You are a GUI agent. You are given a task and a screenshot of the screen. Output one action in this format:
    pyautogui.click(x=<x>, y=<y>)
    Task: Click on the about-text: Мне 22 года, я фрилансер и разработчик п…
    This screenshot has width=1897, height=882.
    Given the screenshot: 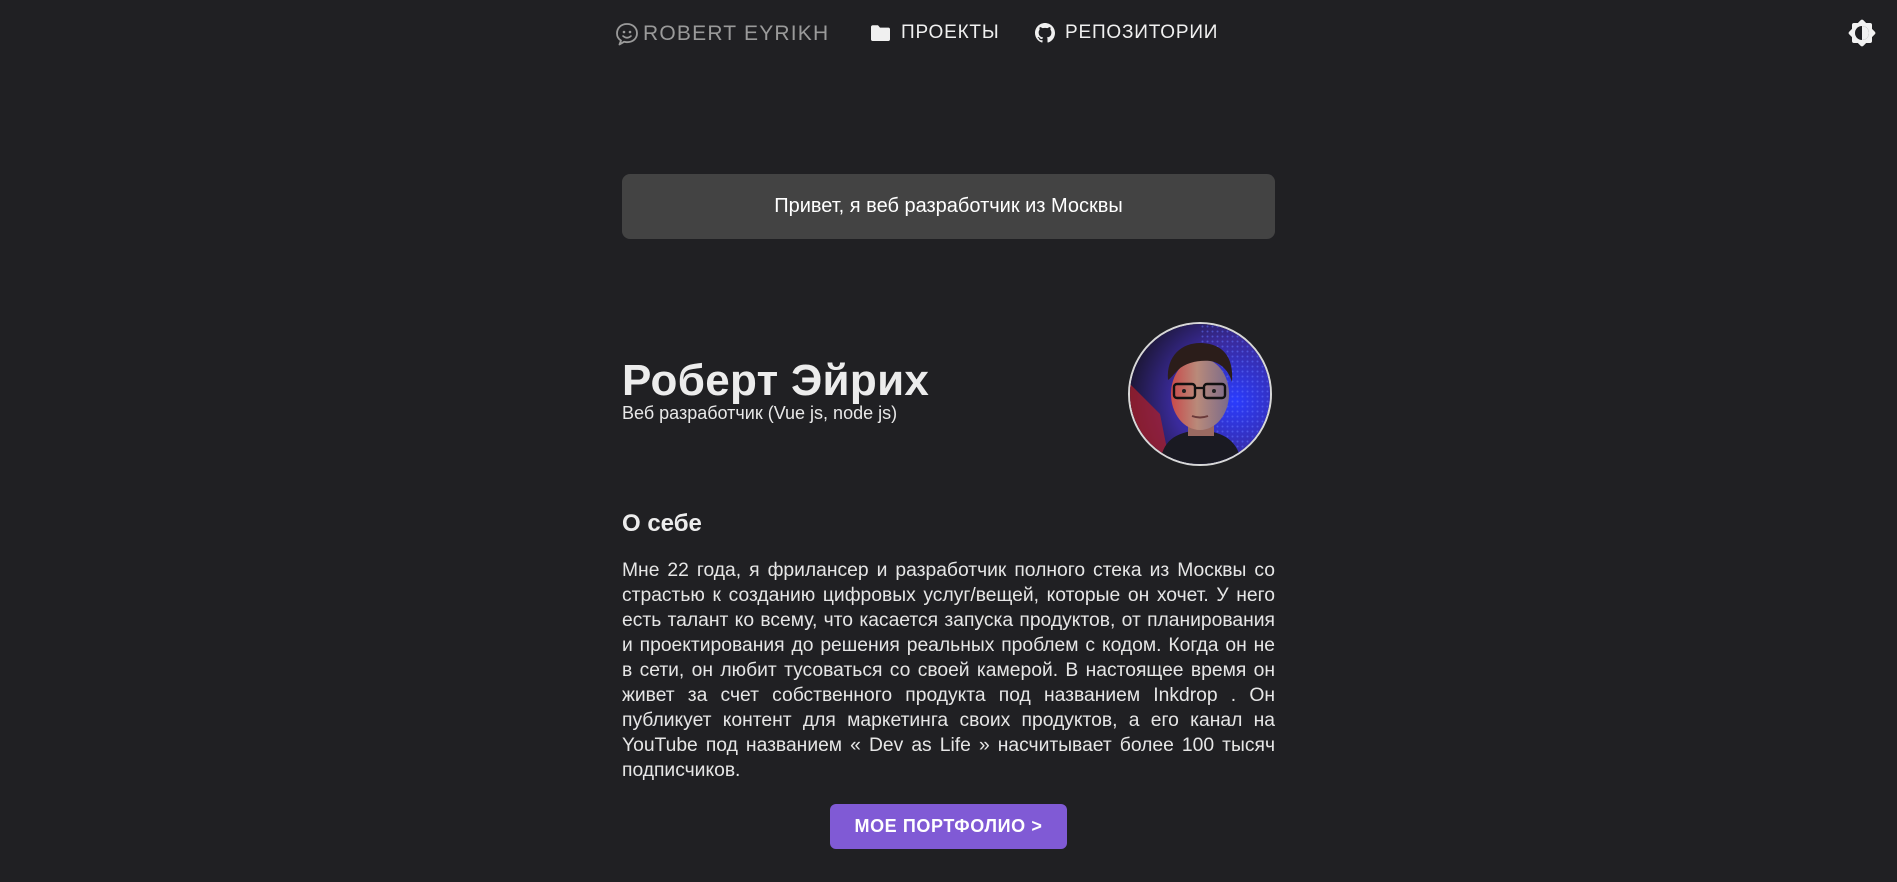 What is the action you would take?
    pyautogui.click(x=948, y=670)
    